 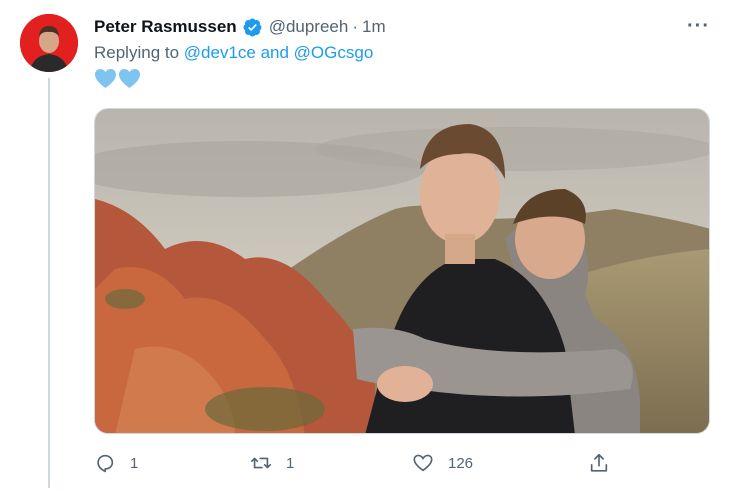 What do you see at coordinates (309, 27) in the screenshot?
I see `author-handle: @dupreeh` at bounding box center [309, 27].